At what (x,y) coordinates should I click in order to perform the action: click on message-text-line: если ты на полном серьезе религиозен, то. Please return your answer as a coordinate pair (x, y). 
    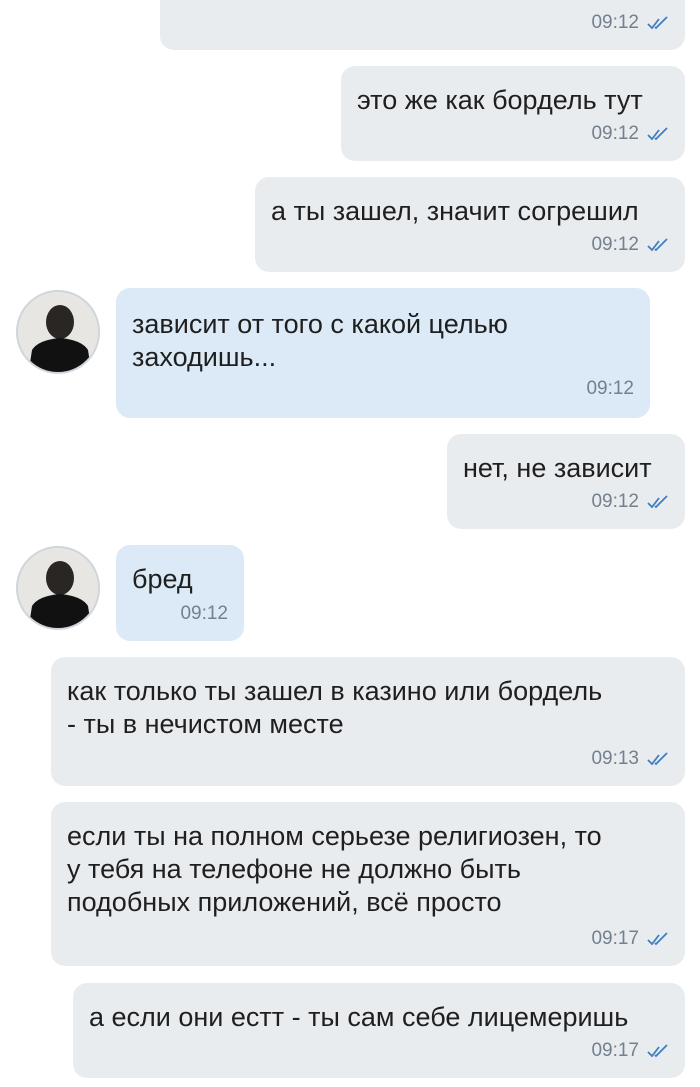
    Looking at the image, I should click on (334, 836).